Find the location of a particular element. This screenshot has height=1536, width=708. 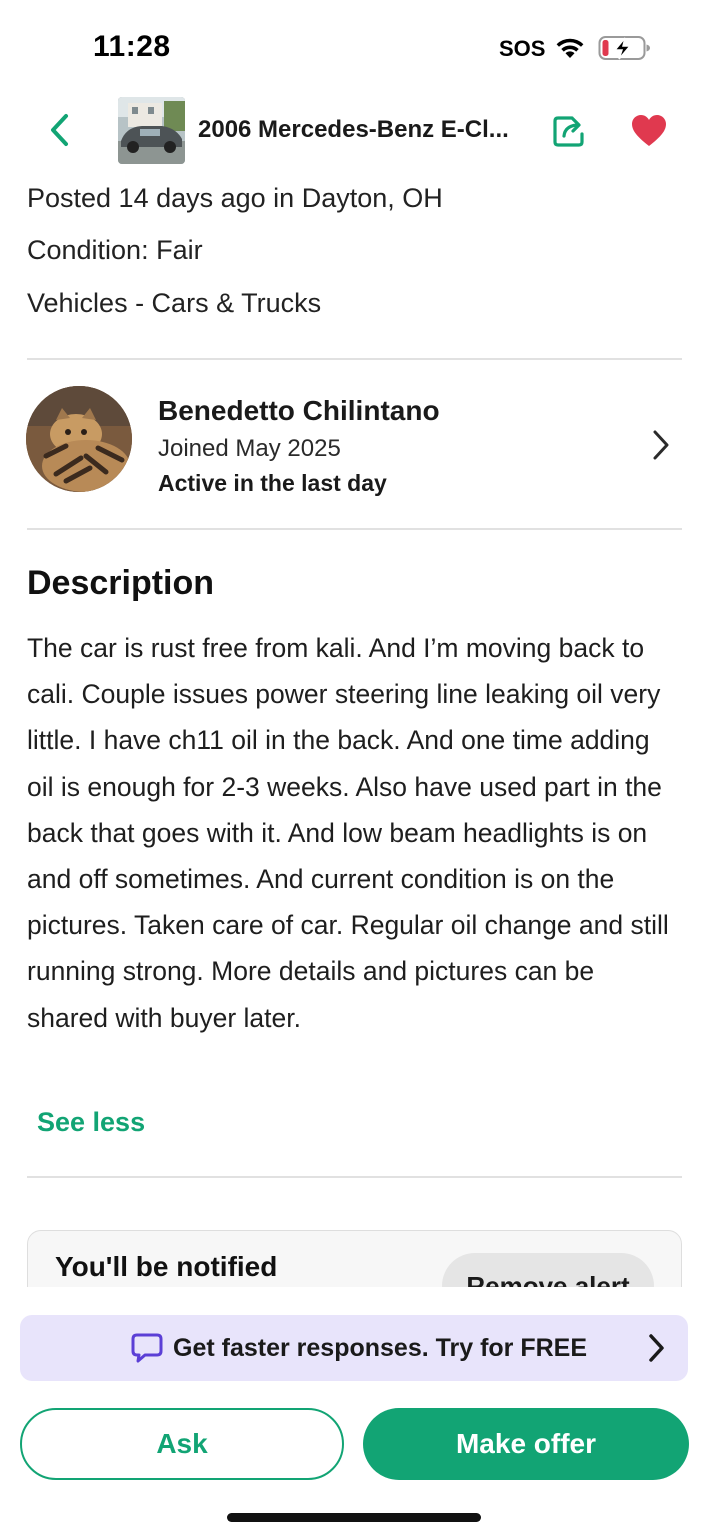

status-time: 11:28 is located at coordinates (132, 46).